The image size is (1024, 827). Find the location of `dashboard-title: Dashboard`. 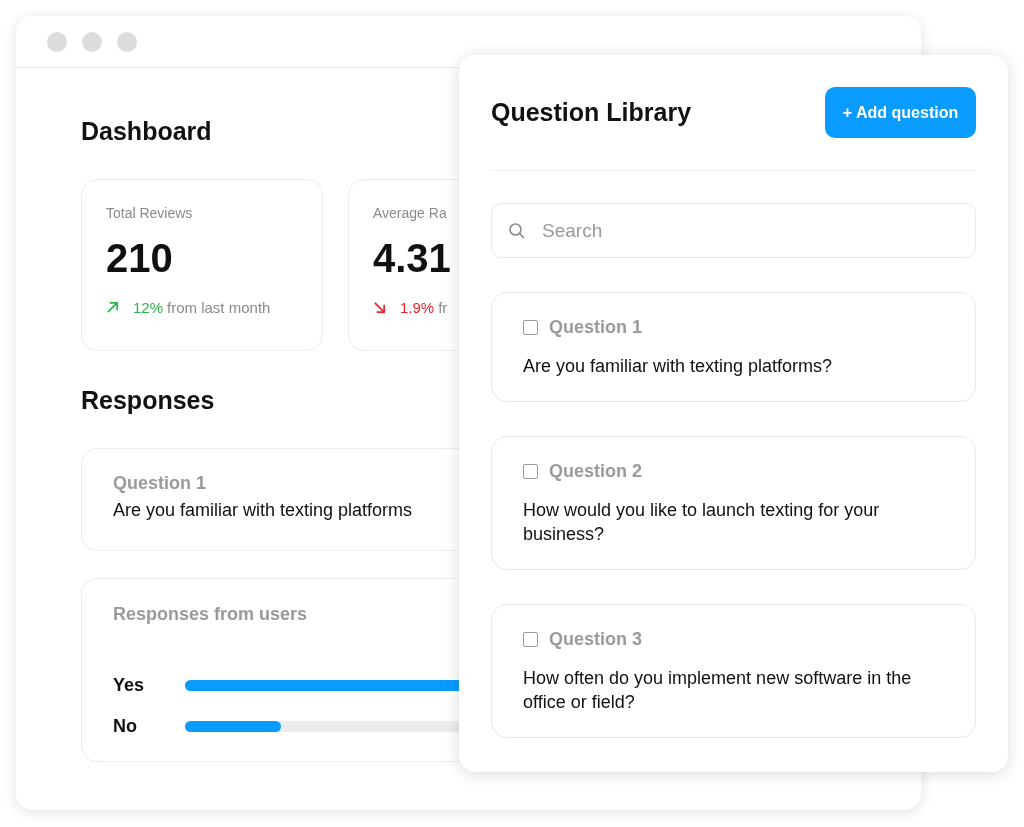

dashboard-title: Dashboard is located at coordinates (147, 131).